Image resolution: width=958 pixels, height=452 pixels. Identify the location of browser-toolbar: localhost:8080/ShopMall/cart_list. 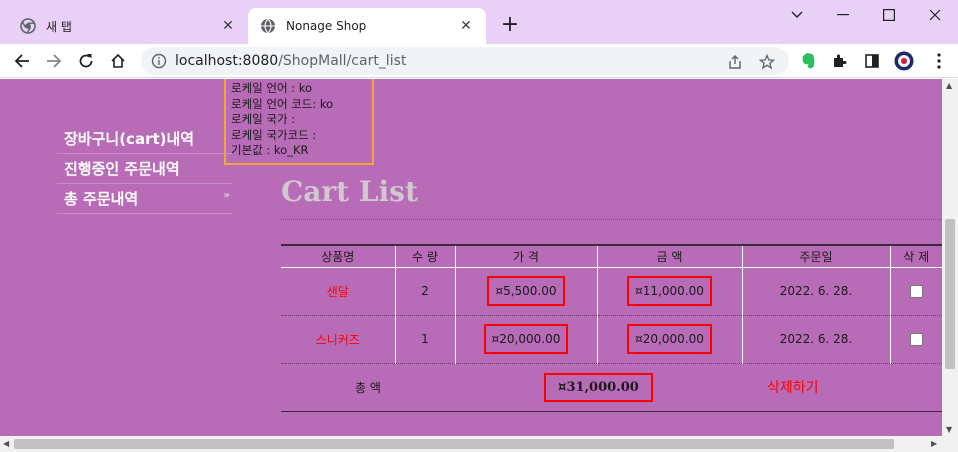
(479, 61).